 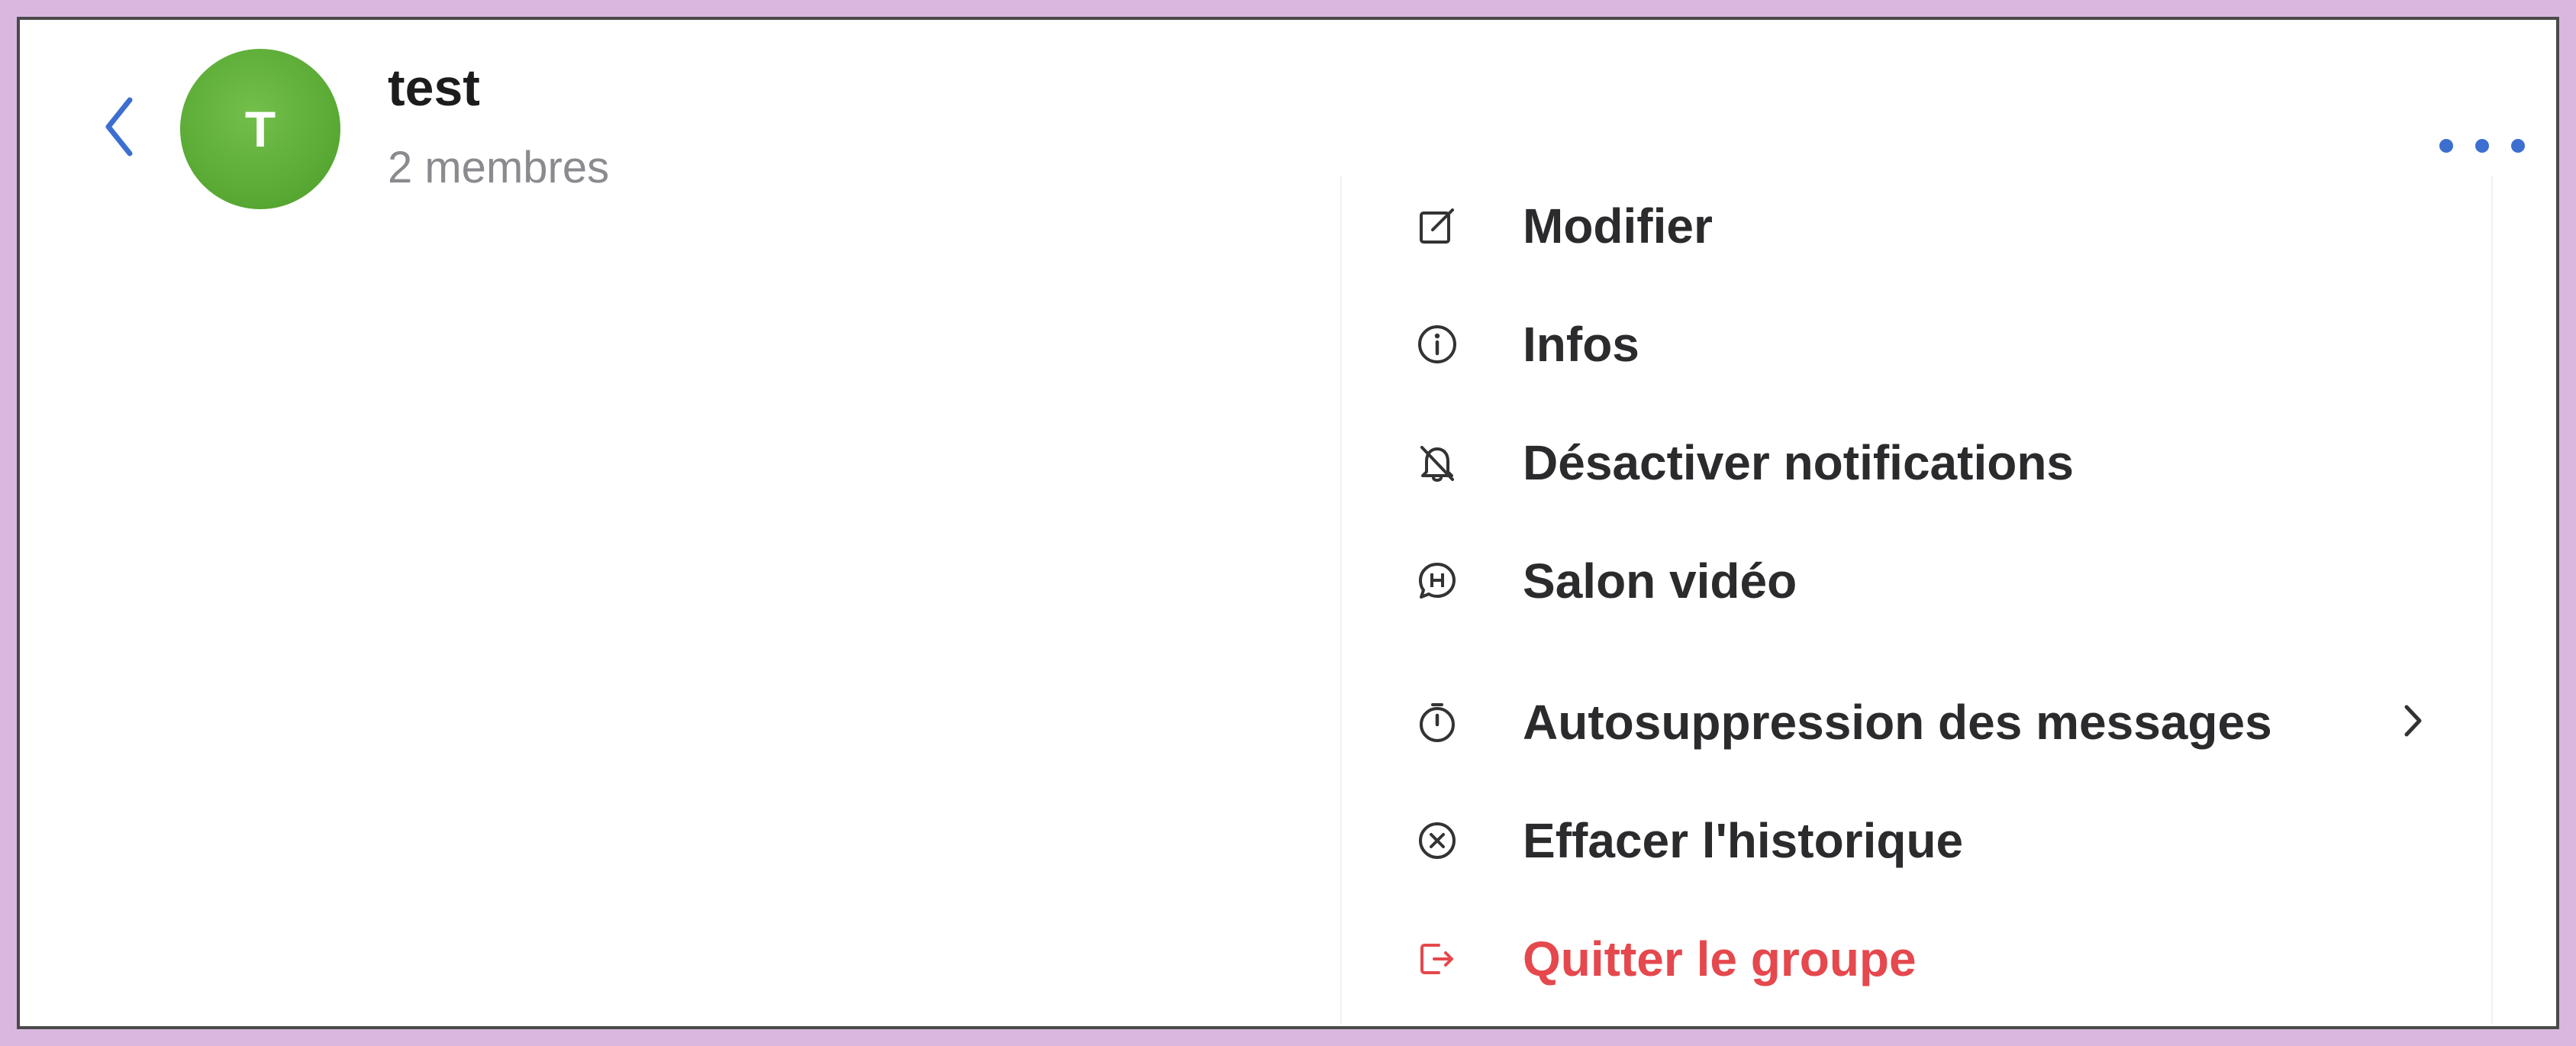 What do you see at coordinates (1437, 226) in the screenshot?
I see `edit-icon` at bounding box center [1437, 226].